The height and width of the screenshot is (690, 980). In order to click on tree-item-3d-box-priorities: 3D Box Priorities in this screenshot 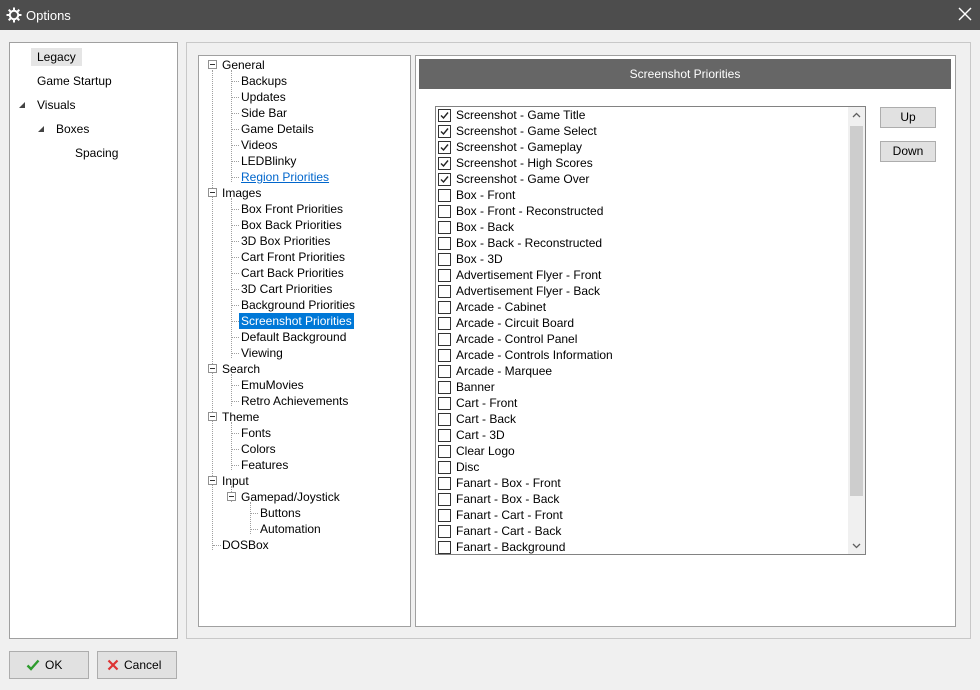, I will do `click(285, 241)`.